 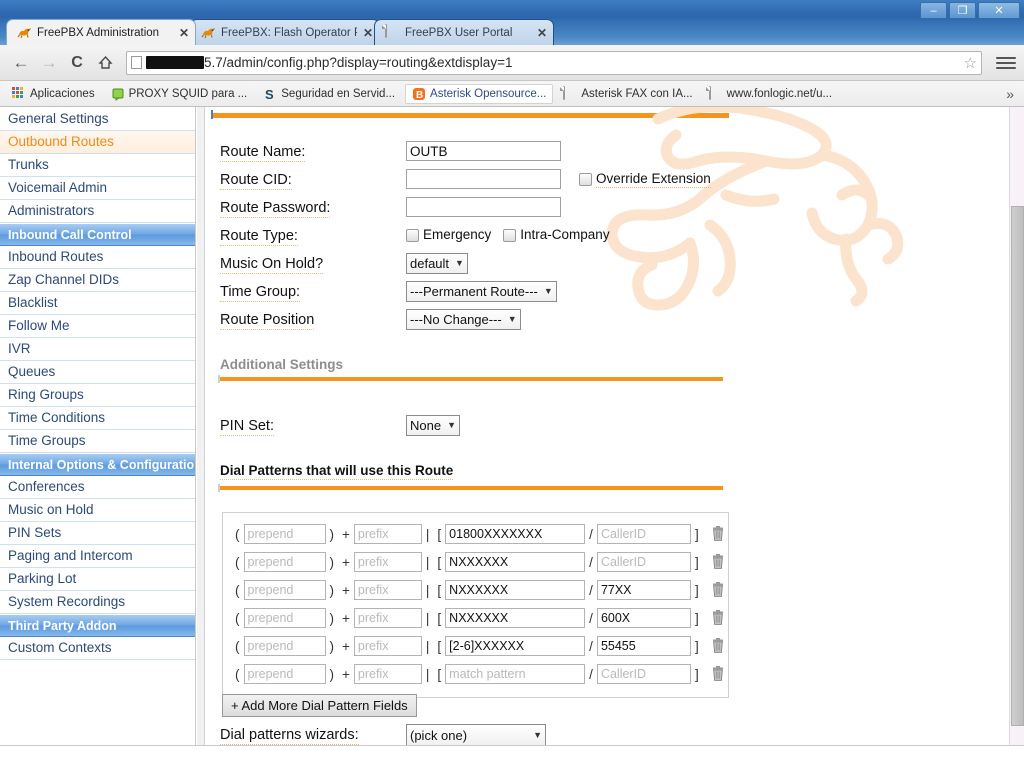 What do you see at coordinates (97, 188) in the screenshot?
I see `sidebar-item-voicemail-admin: Voicemail Admin` at bounding box center [97, 188].